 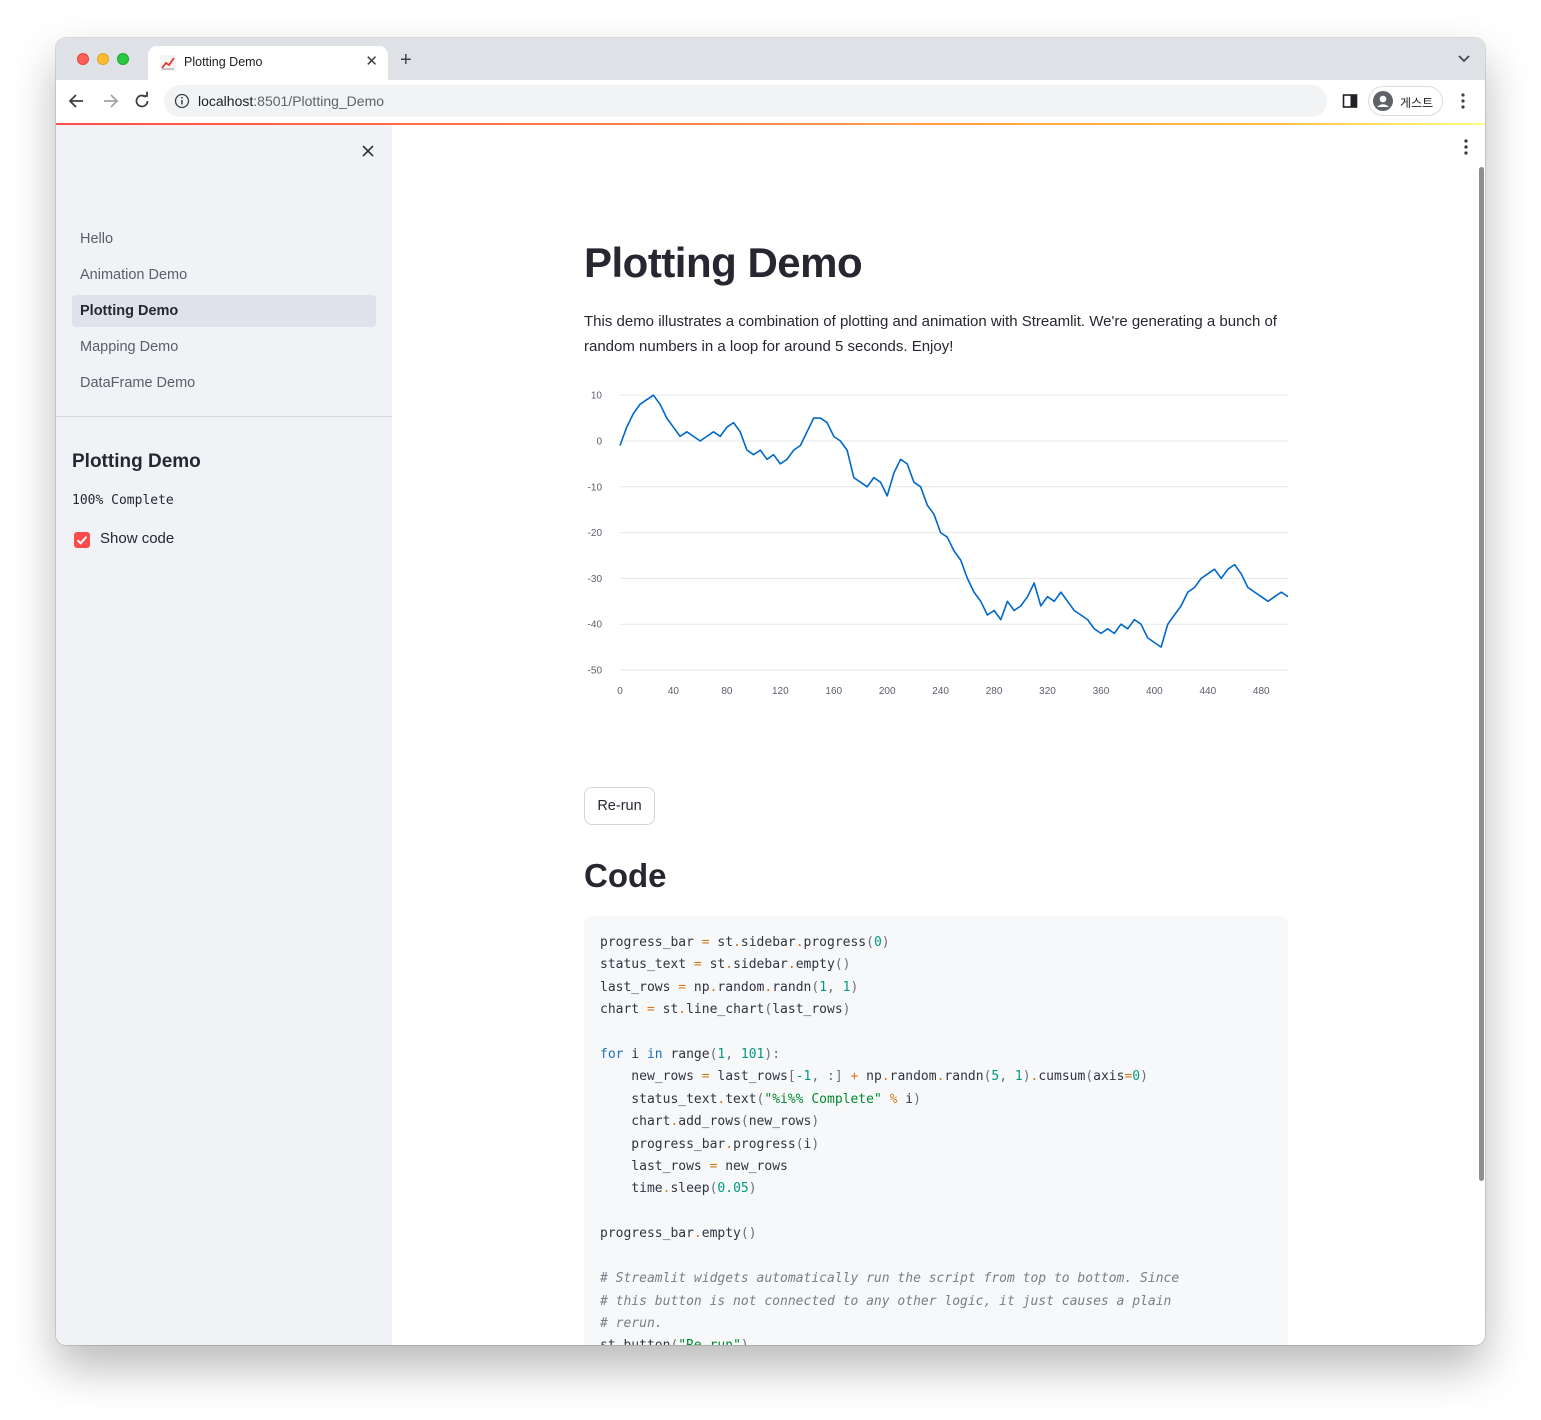 What do you see at coordinates (103, 59) in the screenshot?
I see `minimize-window-button` at bounding box center [103, 59].